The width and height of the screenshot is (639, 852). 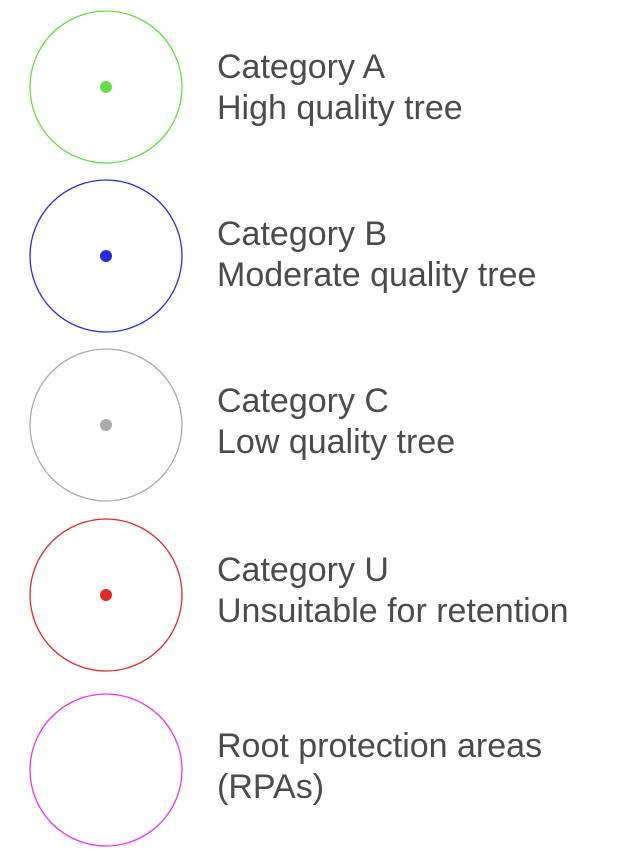 I want to click on legend-item-description: Low quality tree, so click(x=336, y=442).